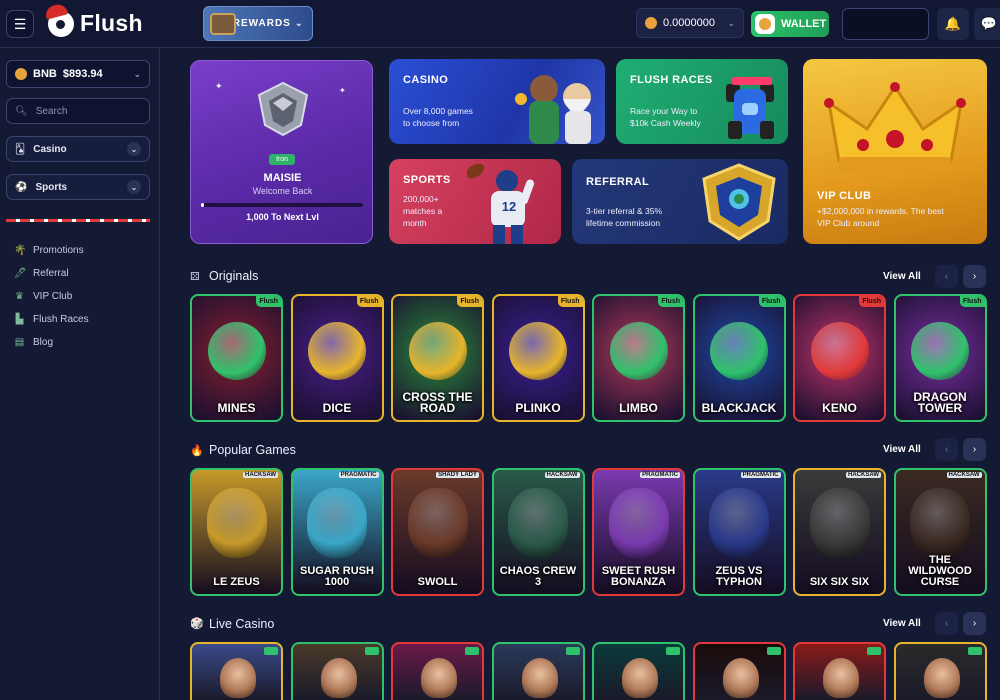 The image size is (1000, 700). I want to click on original-game-card: Flush KENO, so click(839, 358).